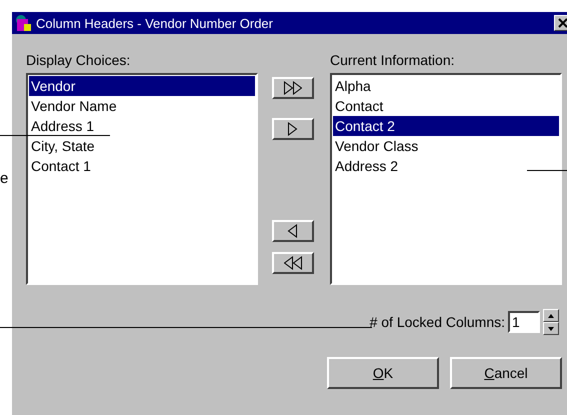  Describe the element at coordinates (524, 322) in the screenshot. I see `locked-columns-field: 1` at that location.